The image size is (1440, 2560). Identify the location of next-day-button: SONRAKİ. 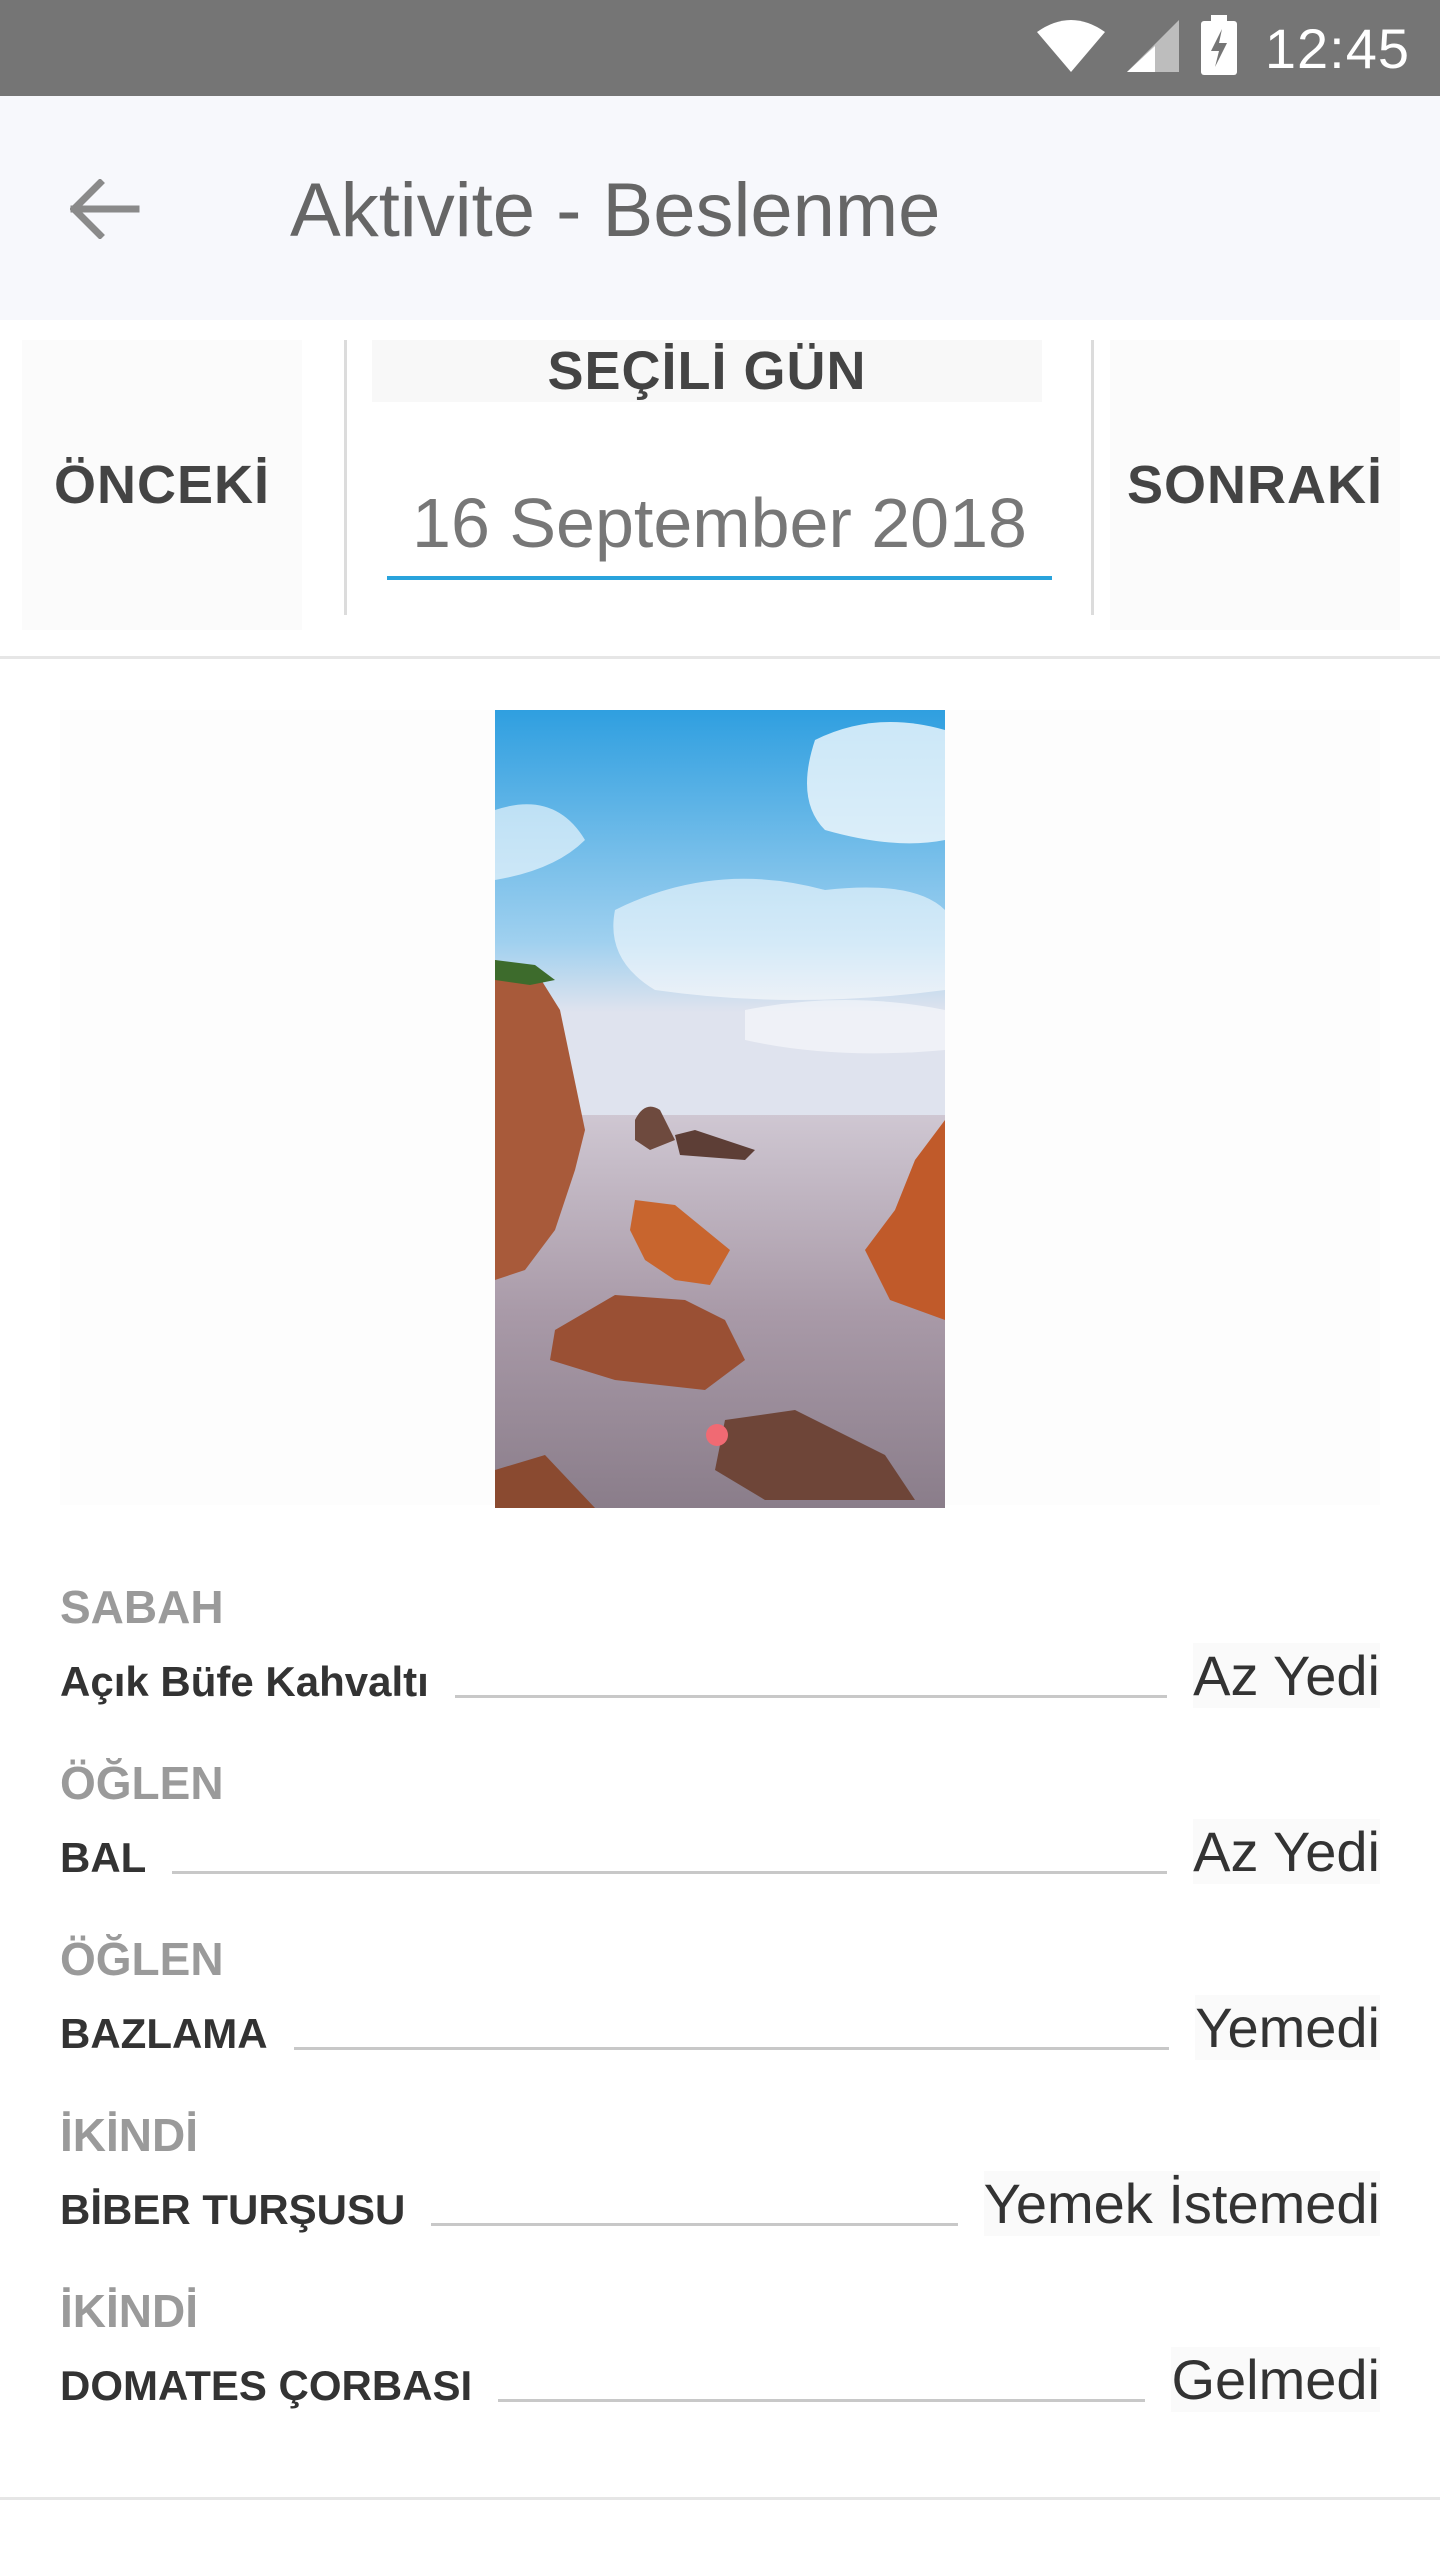
(1255, 485).